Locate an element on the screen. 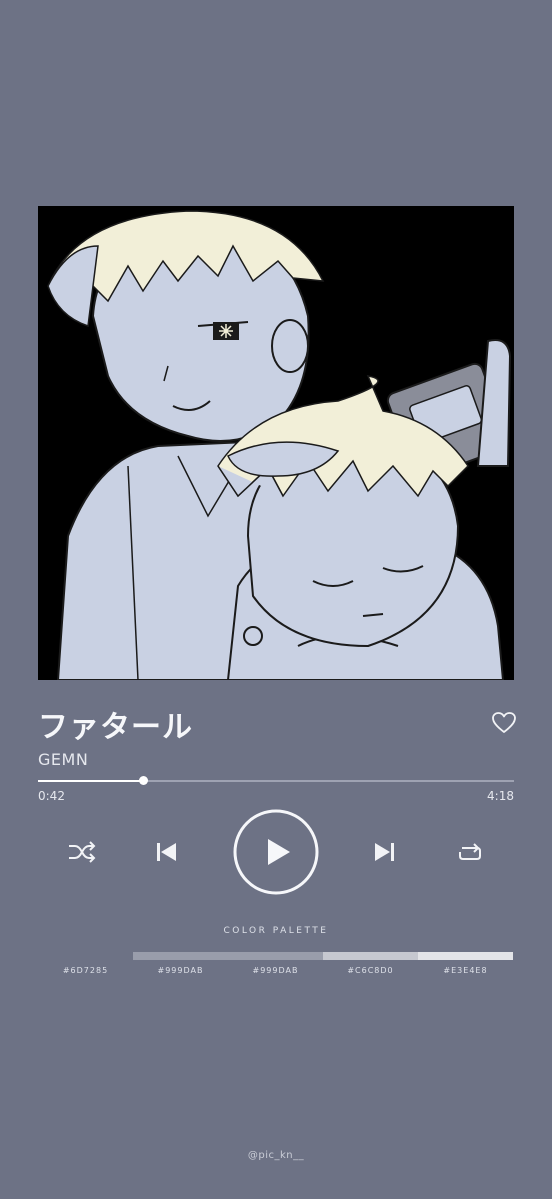  track-artist: GEMN is located at coordinates (63, 759).